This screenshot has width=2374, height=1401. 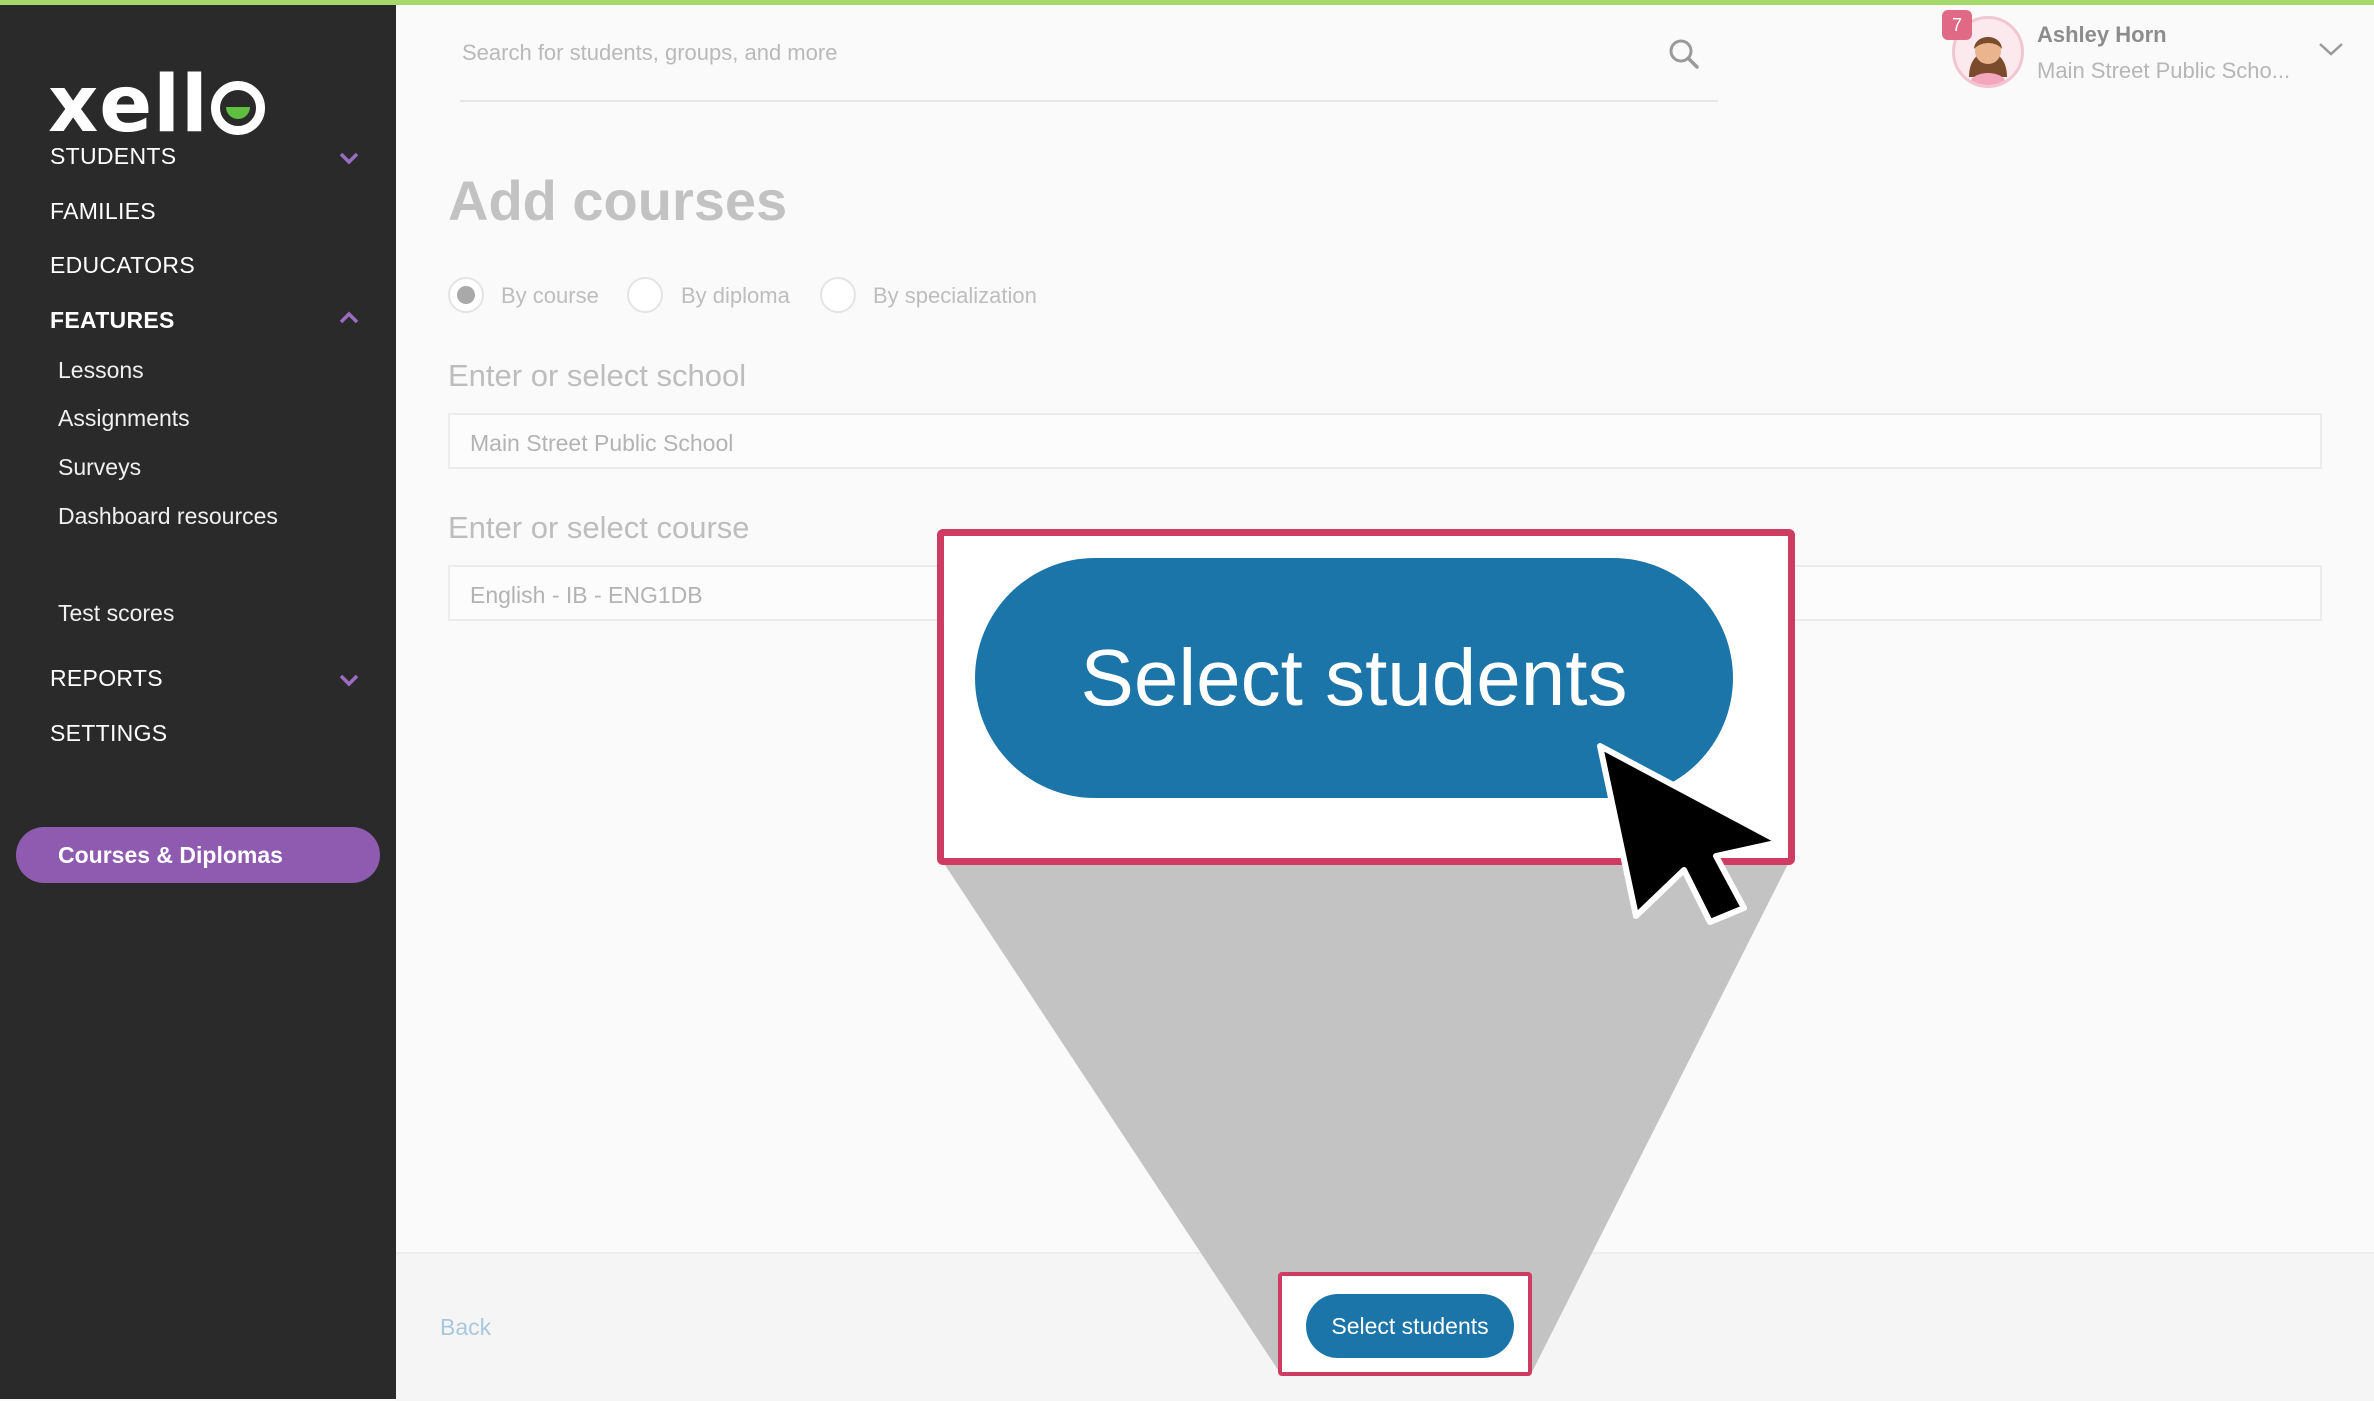 What do you see at coordinates (1410, 1326) in the screenshot?
I see `select-students-button: Select students` at bounding box center [1410, 1326].